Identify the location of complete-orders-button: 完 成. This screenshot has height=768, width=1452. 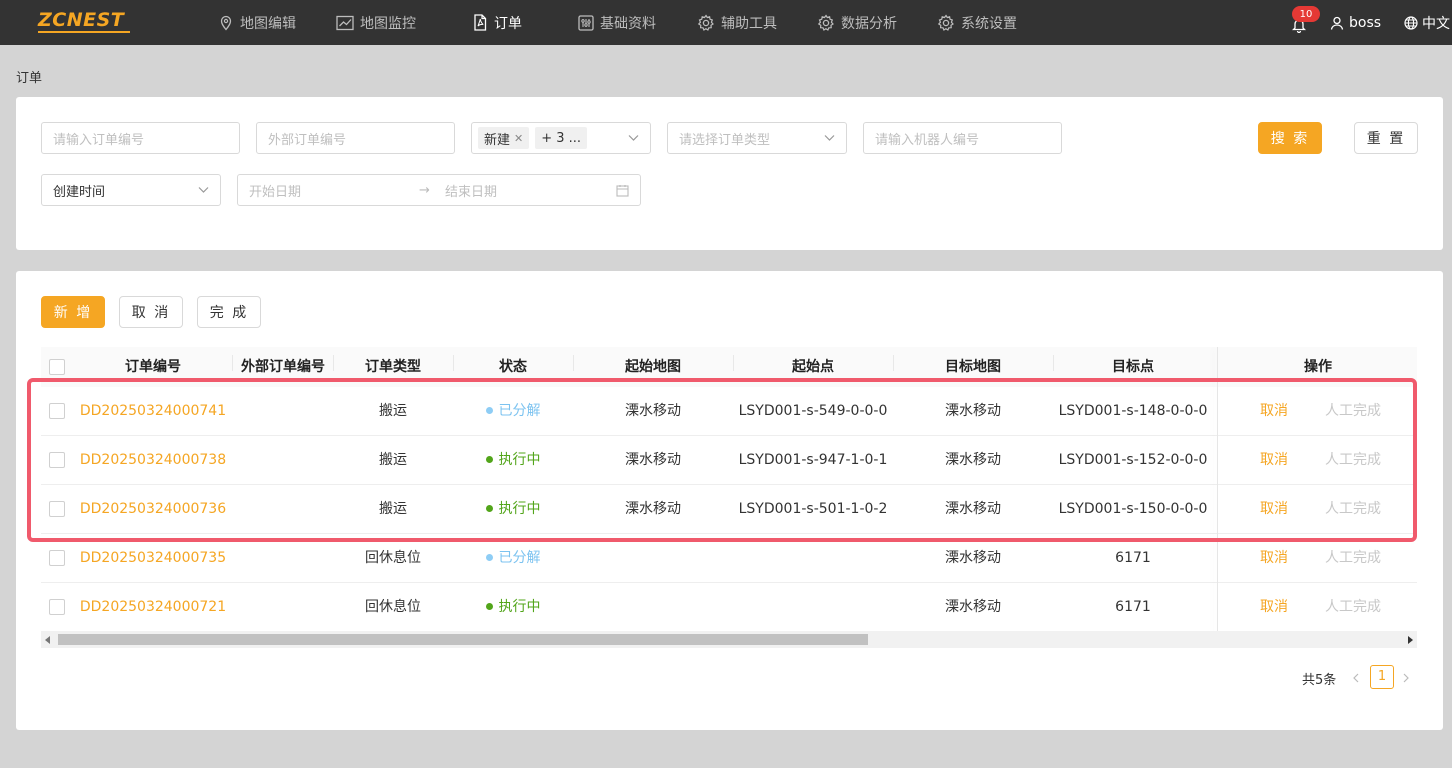
(229, 312).